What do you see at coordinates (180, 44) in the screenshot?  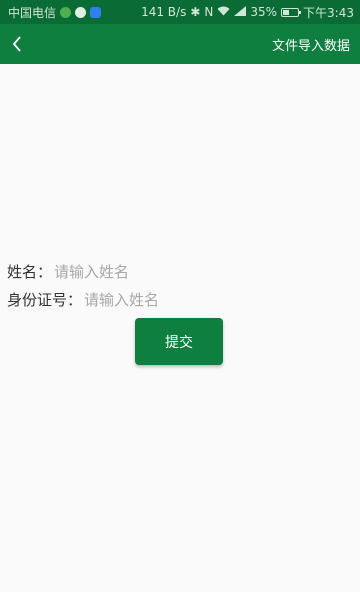 I see `app-bar: 文件导入数据` at bounding box center [180, 44].